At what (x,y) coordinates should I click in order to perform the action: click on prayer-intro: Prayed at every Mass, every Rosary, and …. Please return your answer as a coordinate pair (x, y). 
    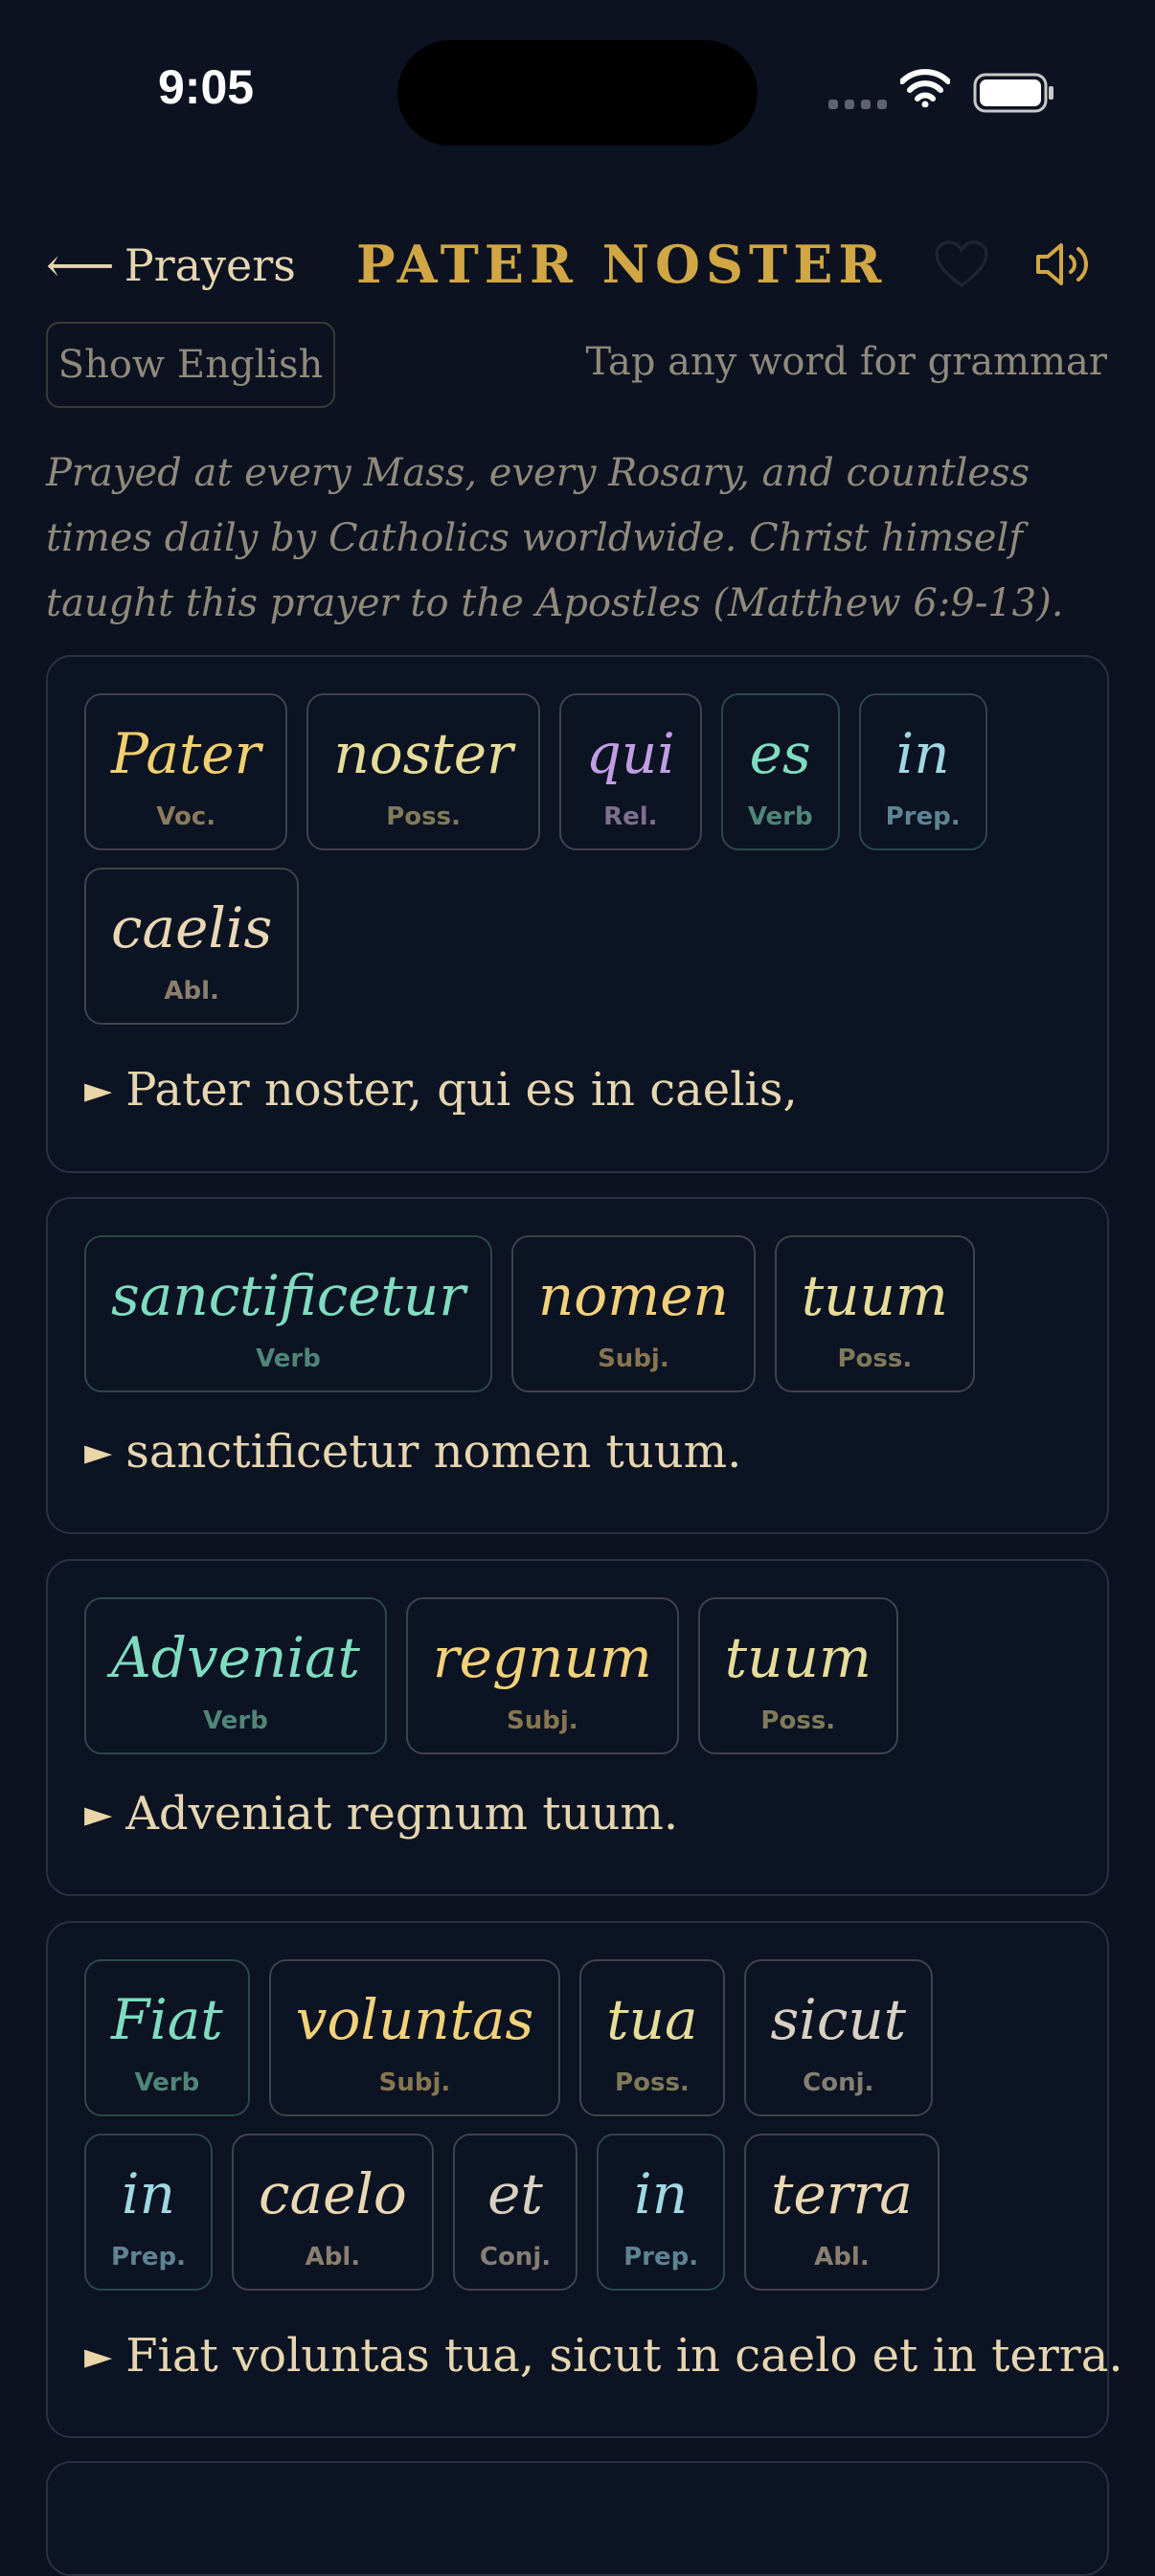
    Looking at the image, I should click on (555, 538).